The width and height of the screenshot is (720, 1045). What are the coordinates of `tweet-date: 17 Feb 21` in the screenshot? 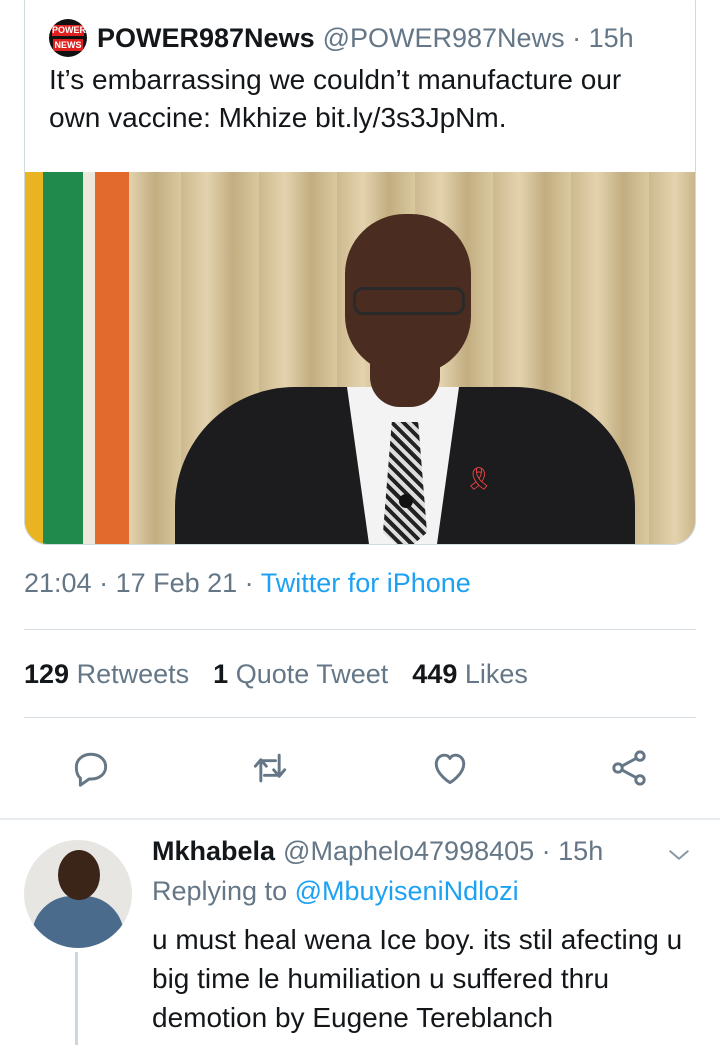 It's located at (176, 583).